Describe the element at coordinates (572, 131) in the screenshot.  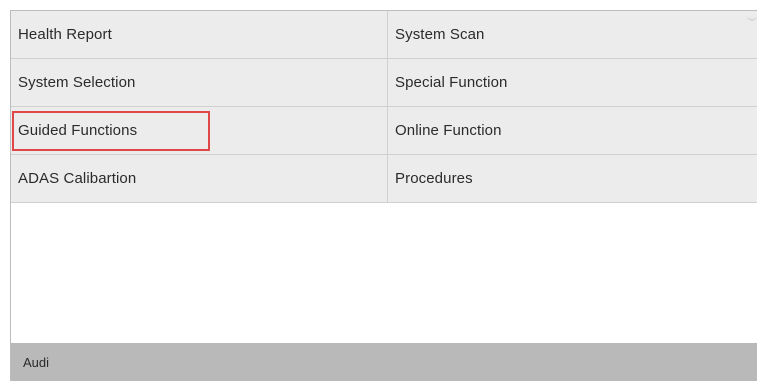
I see `menu-item-online-function: Online Function` at that location.